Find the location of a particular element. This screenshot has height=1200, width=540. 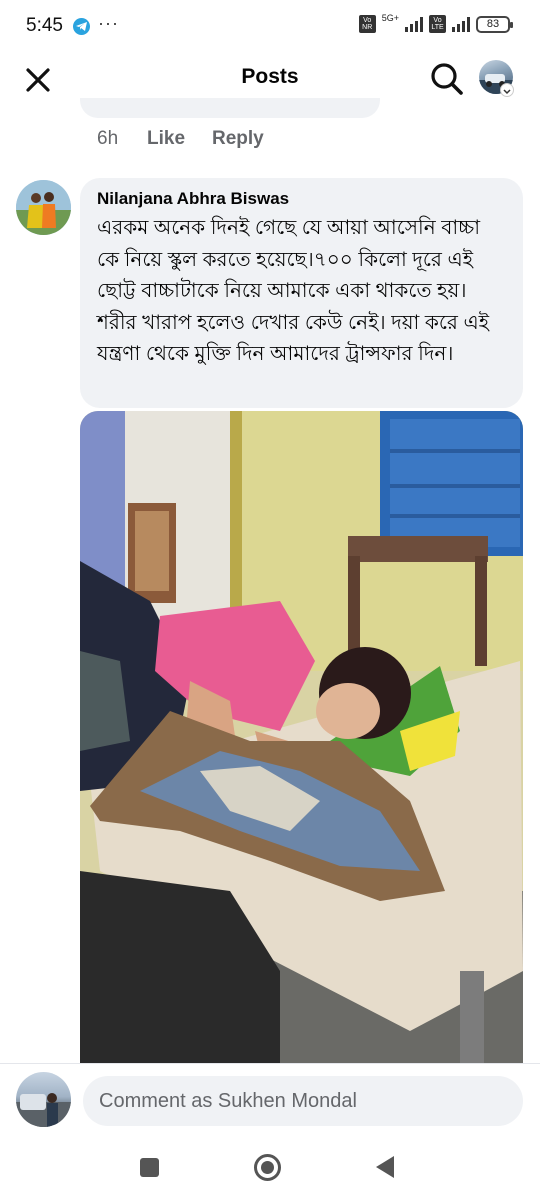

chevron-down-icon is located at coordinates (507, 90).